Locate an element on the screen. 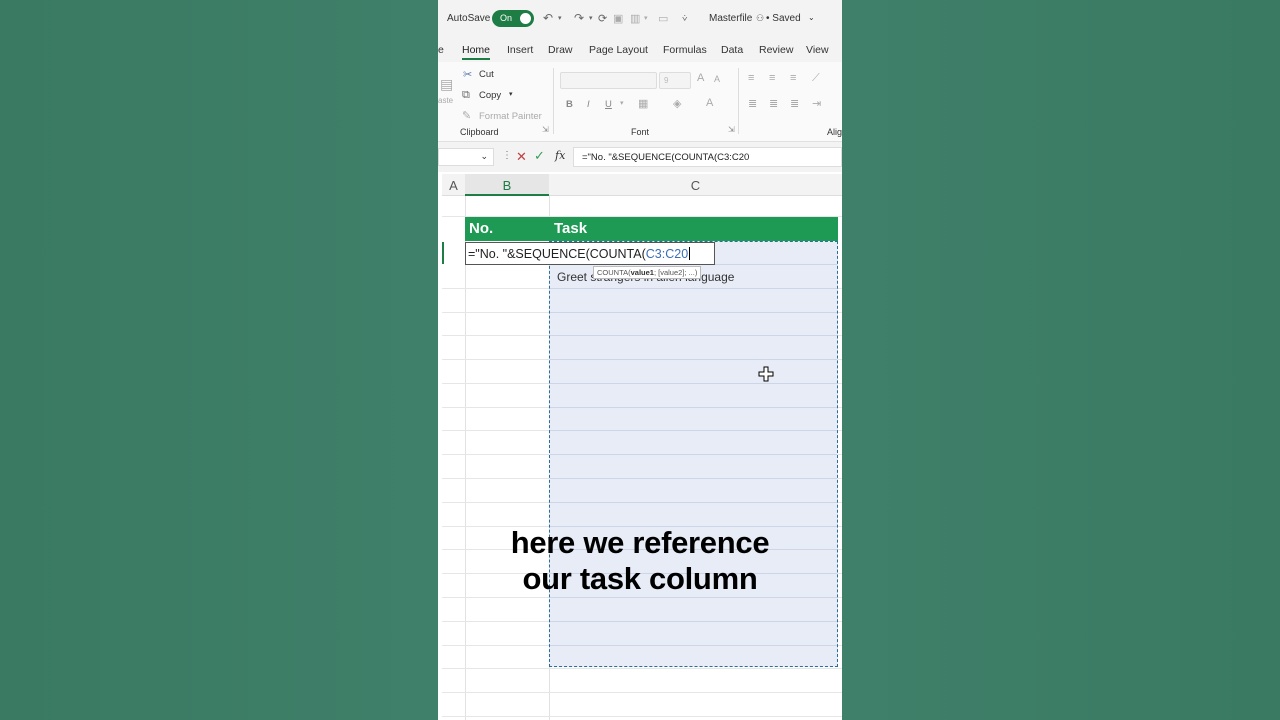 This screenshot has height=720, width=1280. function-tooltip: COUNTA(value1; [value2]; ...) is located at coordinates (647, 272).